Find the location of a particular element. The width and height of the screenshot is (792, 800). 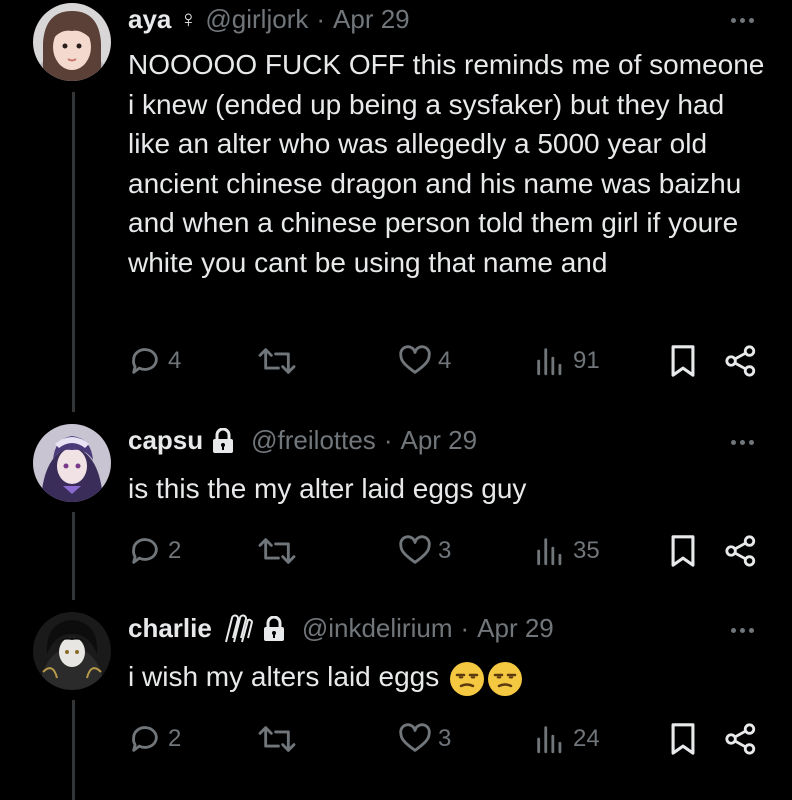

tweet-header: capsu @freilottes · Apr 29 is located at coordinates (302, 440).